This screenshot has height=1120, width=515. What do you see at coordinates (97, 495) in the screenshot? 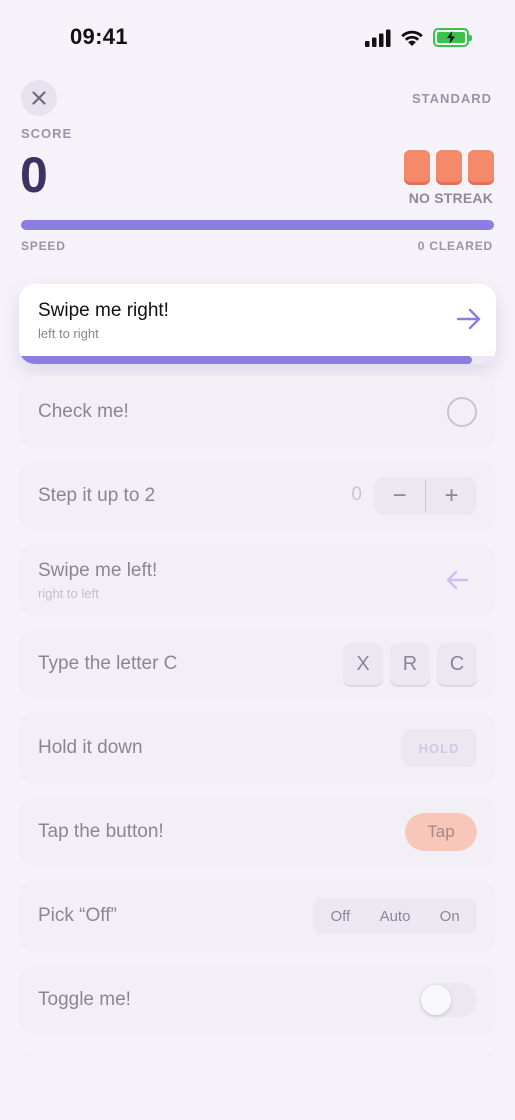
I see `task-title: Step it up to 2` at bounding box center [97, 495].